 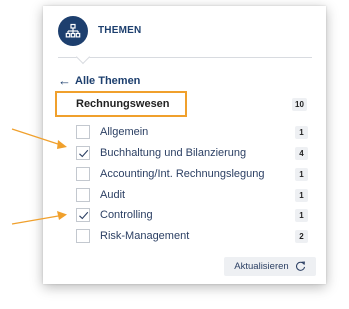 What do you see at coordinates (301, 236) in the screenshot?
I see `topic-count-badge: 2` at bounding box center [301, 236].